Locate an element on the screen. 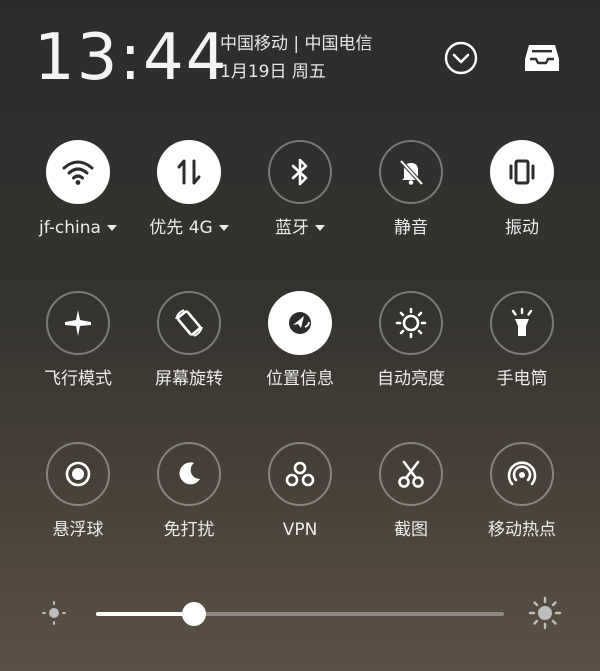 This screenshot has height=671, width=600. tile-screenshot-label: 截图 is located at coordinates (411, 530).